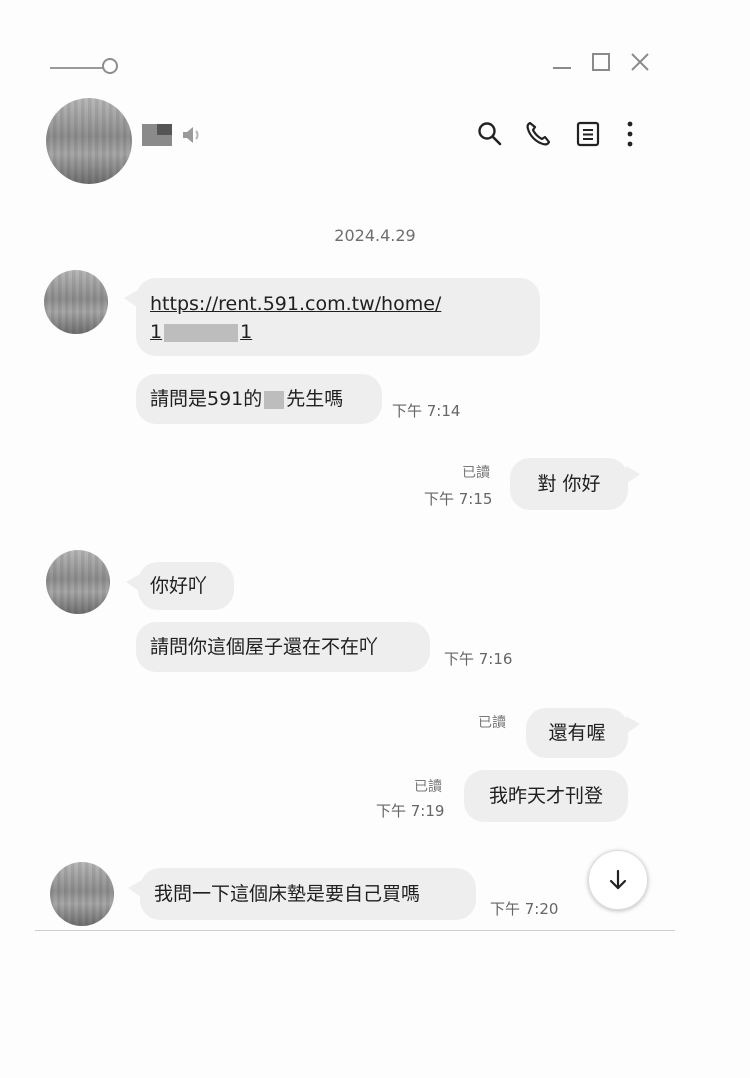 Image resolution: width=750 pixels, height=1078 pixels. What do you see at coordinates (569, 484) in the screenshot?
I see `message-text: 對 你好` at bounding box center [569, 484].